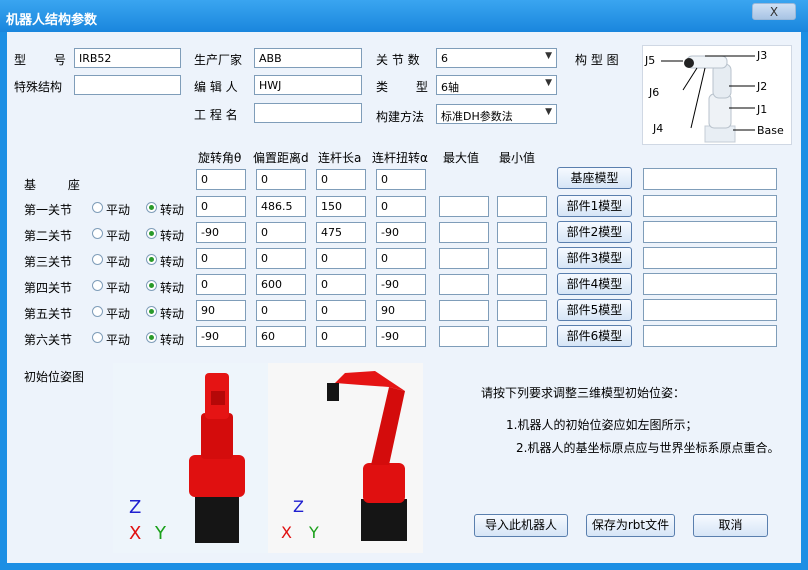 The height and width of the screenshot is (570, 808). I want to click on editor-field: HWJ, so click(308, 85).